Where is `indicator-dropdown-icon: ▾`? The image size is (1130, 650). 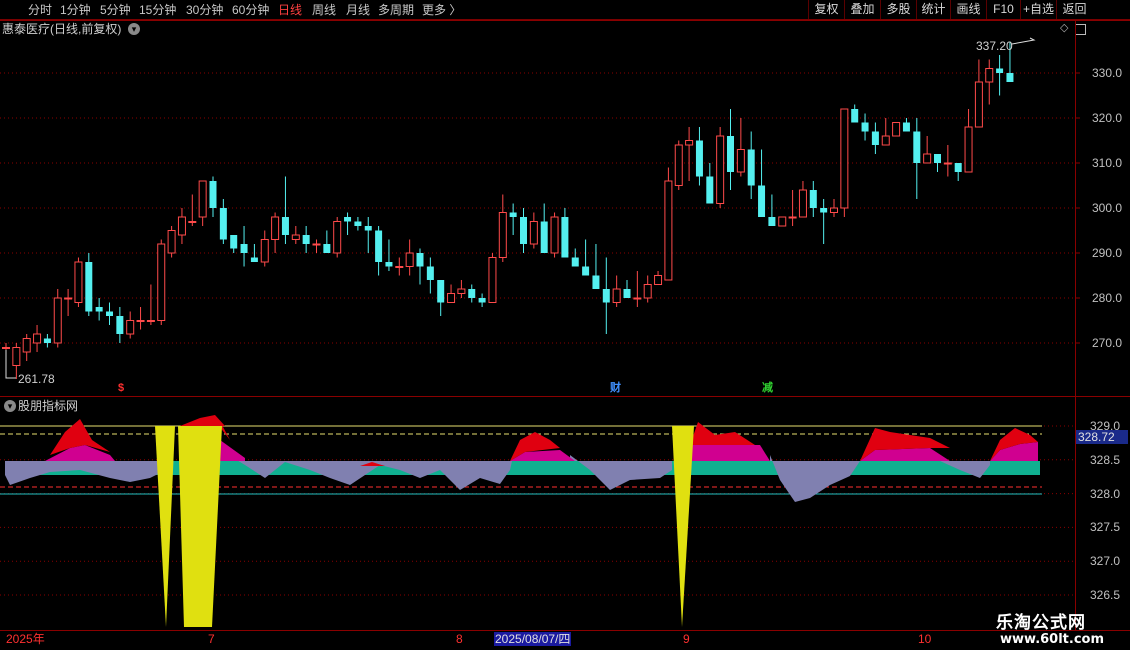
indicator-dropdown-icon: ▾ is located at coordinates (10, 406).